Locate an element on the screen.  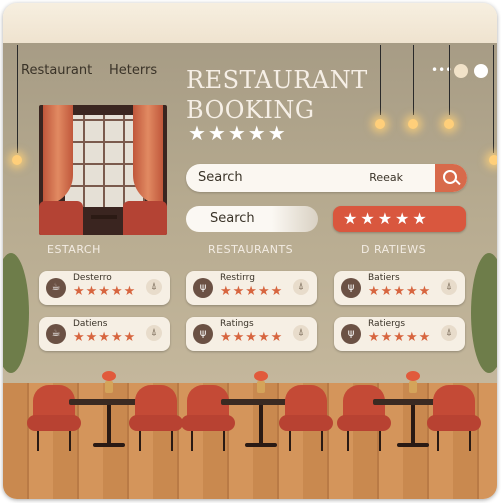
curtain-left-shape is located at coordinates (58, 155).